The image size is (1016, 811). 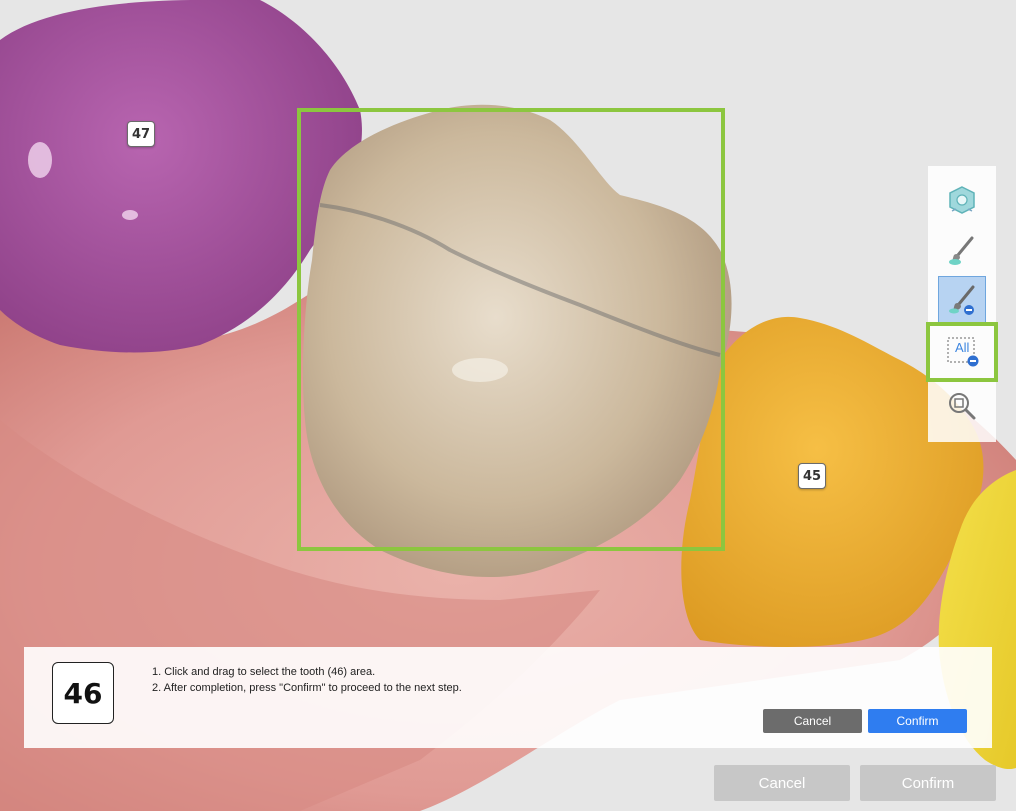 I want to click on zoom-fit-button, so click(x=962, y=406).